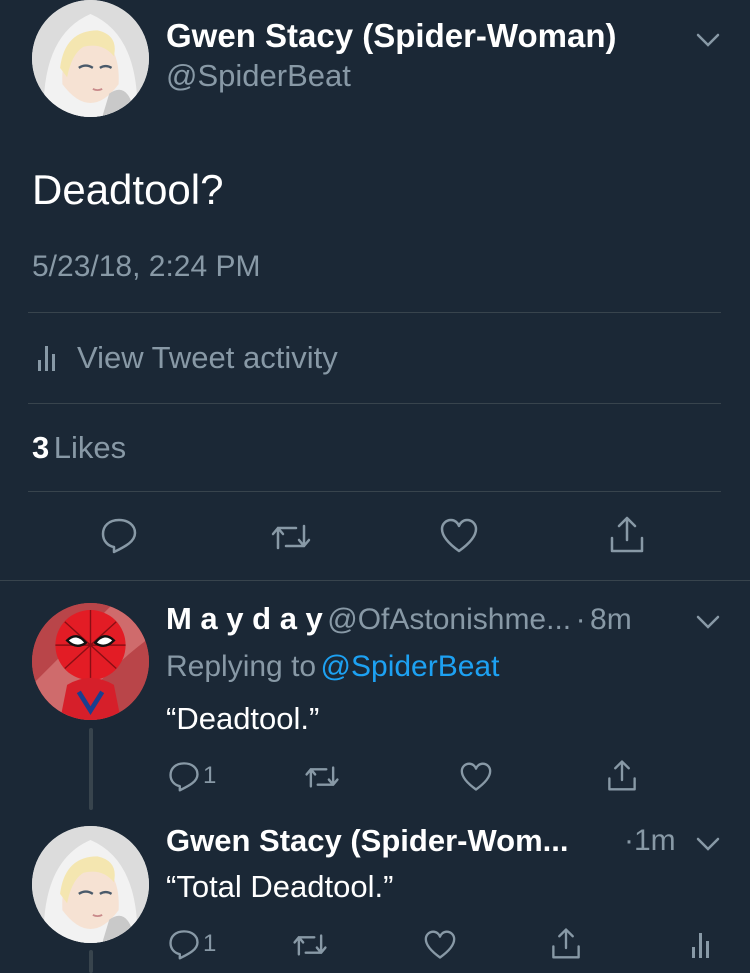 This screenshot has width=750, height=973. I want to click on likes-count: 3, so click(41, 447).